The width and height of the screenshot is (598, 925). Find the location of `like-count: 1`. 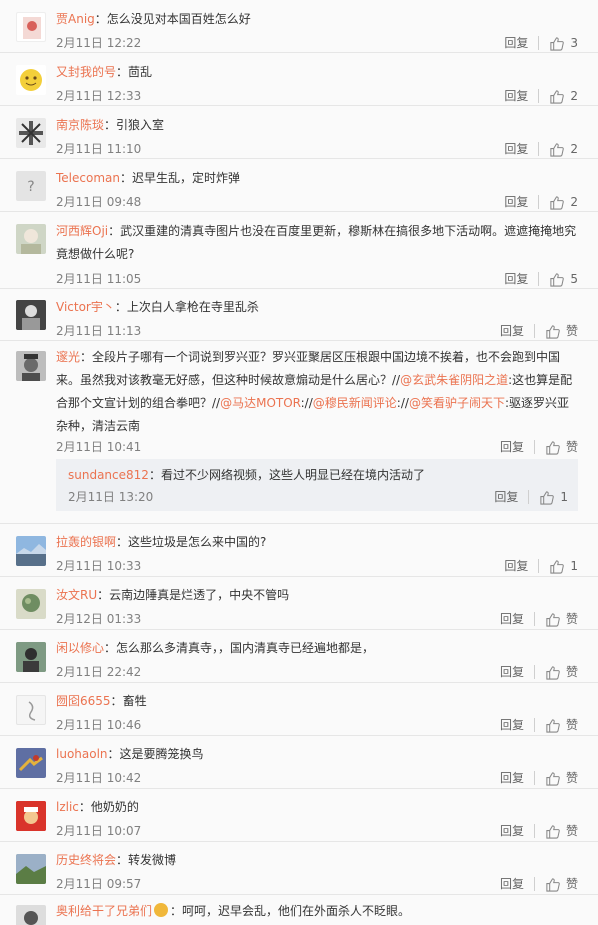

like-count: 1 is located at coordinates (574, 566).